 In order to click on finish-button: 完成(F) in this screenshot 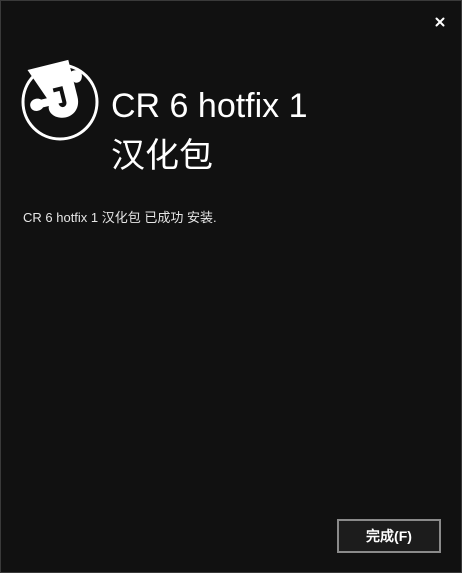, I will do `click(389, 536)`.